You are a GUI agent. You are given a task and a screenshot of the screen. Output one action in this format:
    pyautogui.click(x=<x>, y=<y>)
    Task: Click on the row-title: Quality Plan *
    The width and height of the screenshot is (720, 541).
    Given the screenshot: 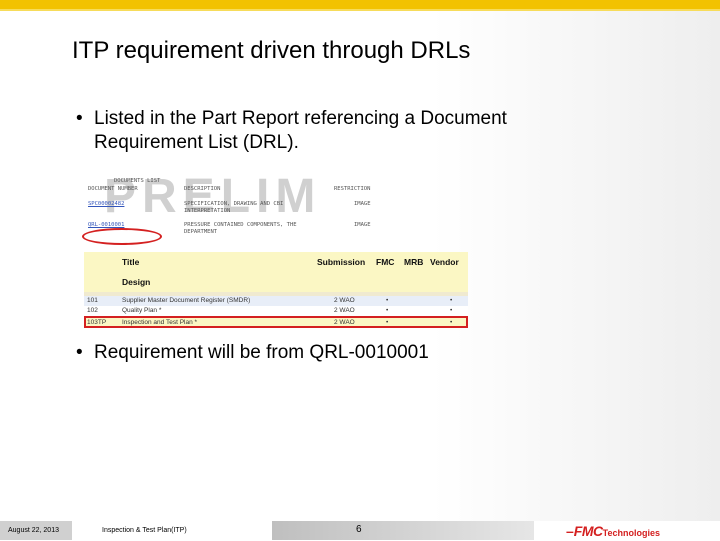 What is the action you would take?
    pyautogui.click(x=142, y=310)
    